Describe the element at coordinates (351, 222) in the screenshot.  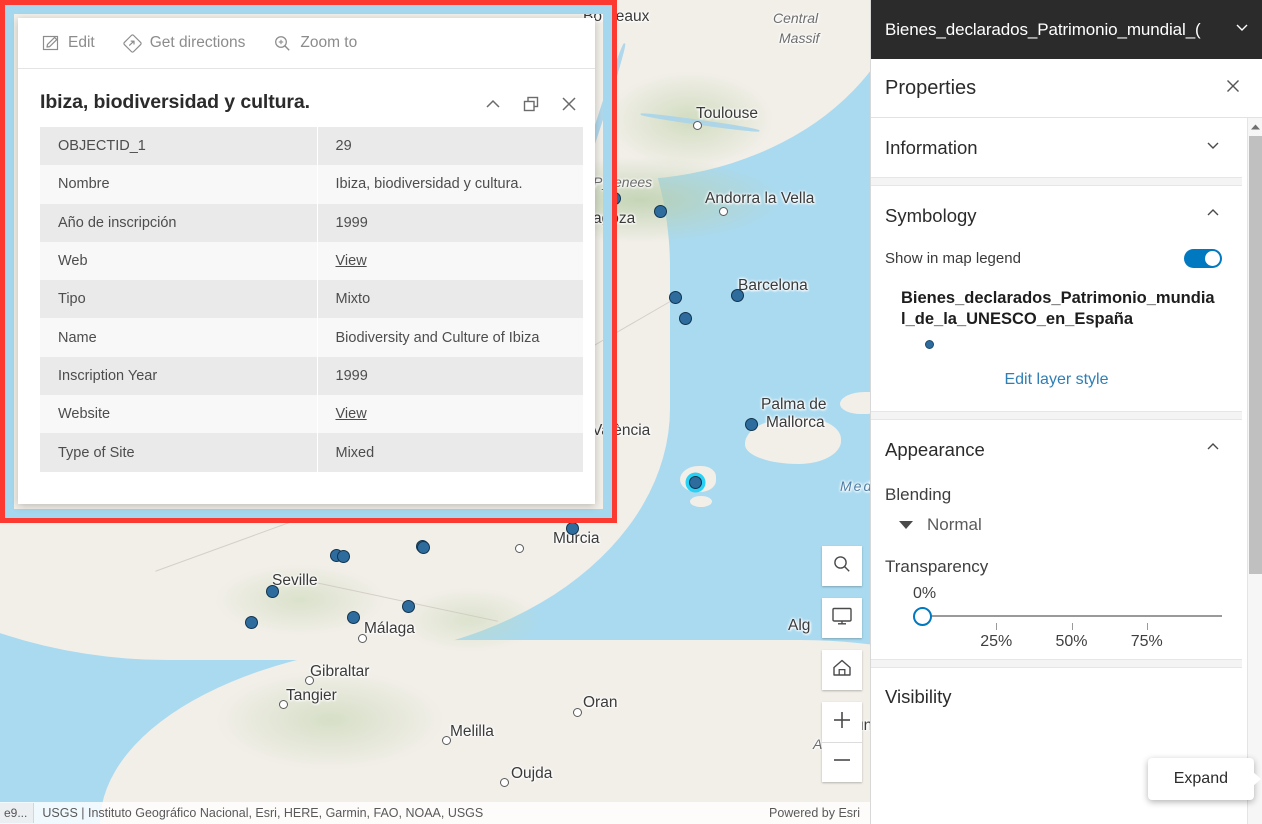
I see `attribute-value: 1999` at that location.